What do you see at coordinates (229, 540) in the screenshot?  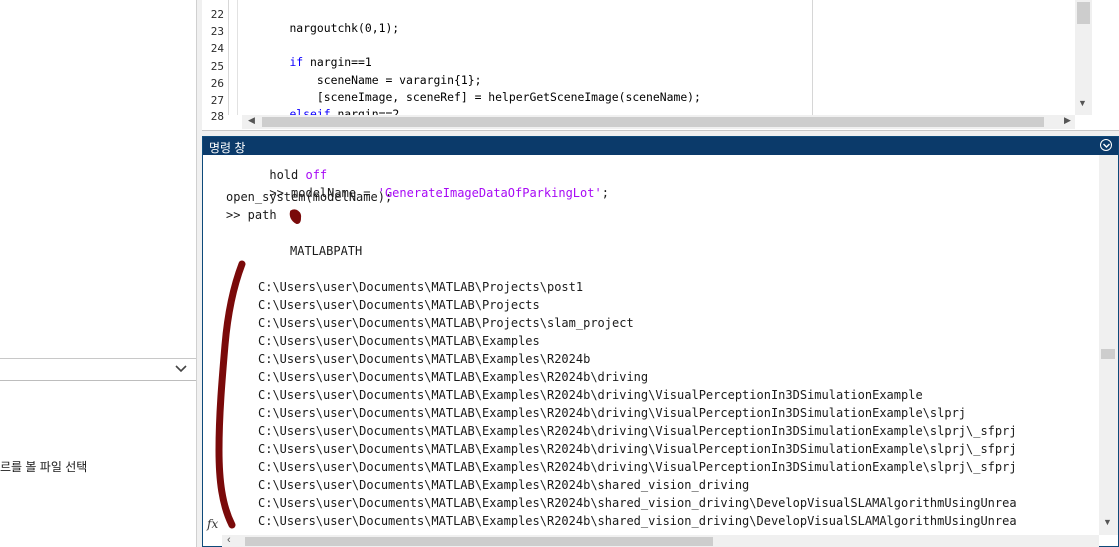 I see `scroll-left-arrow-icon: ‹` at bounding box center [229, 540].